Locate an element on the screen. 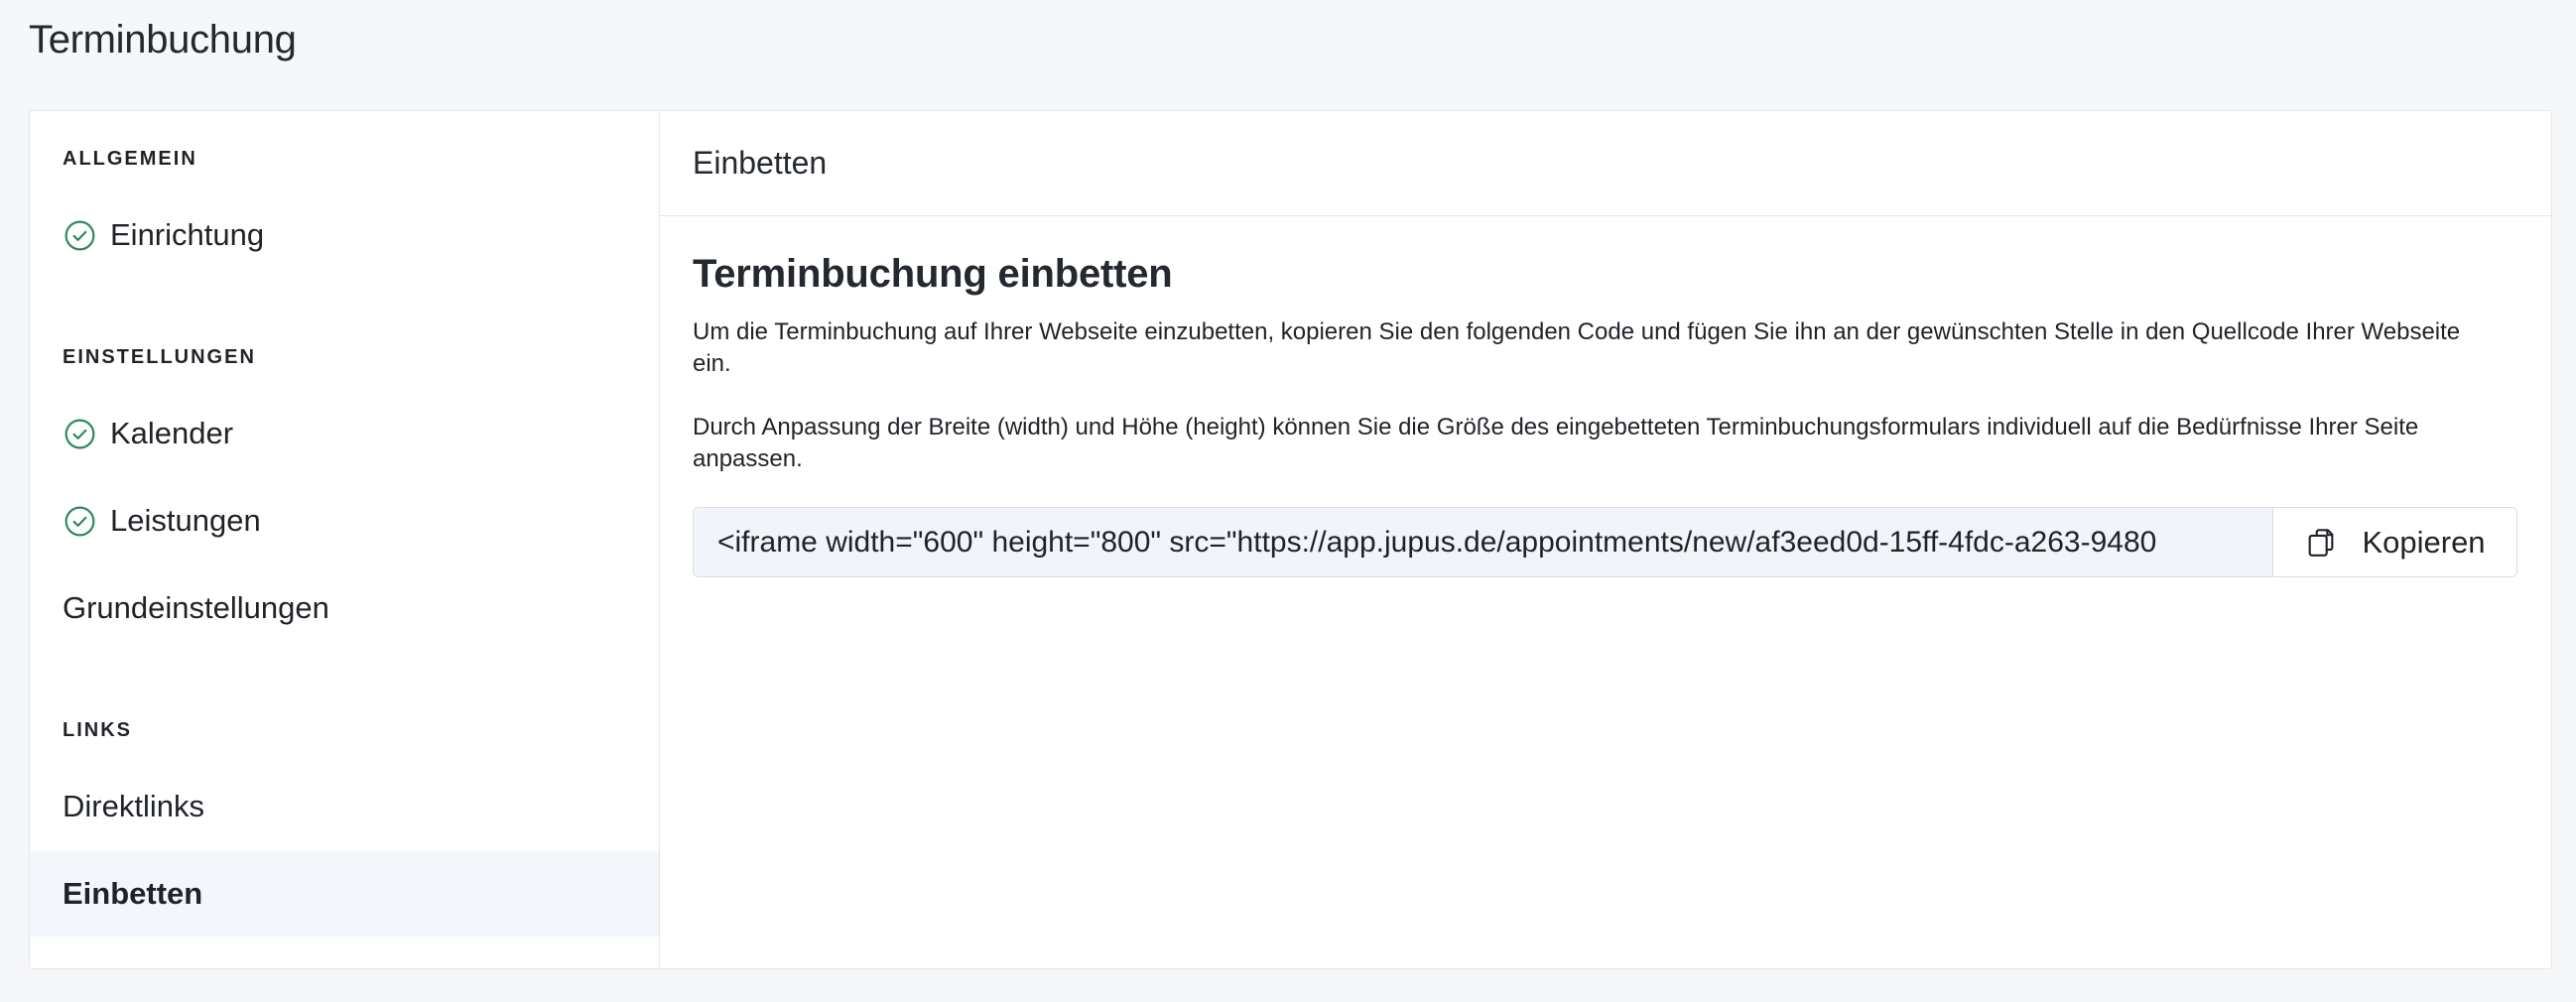 The image size is (2576, 1002). sidebar-item-label: Direktlinks is located at coordinates (134, 806).